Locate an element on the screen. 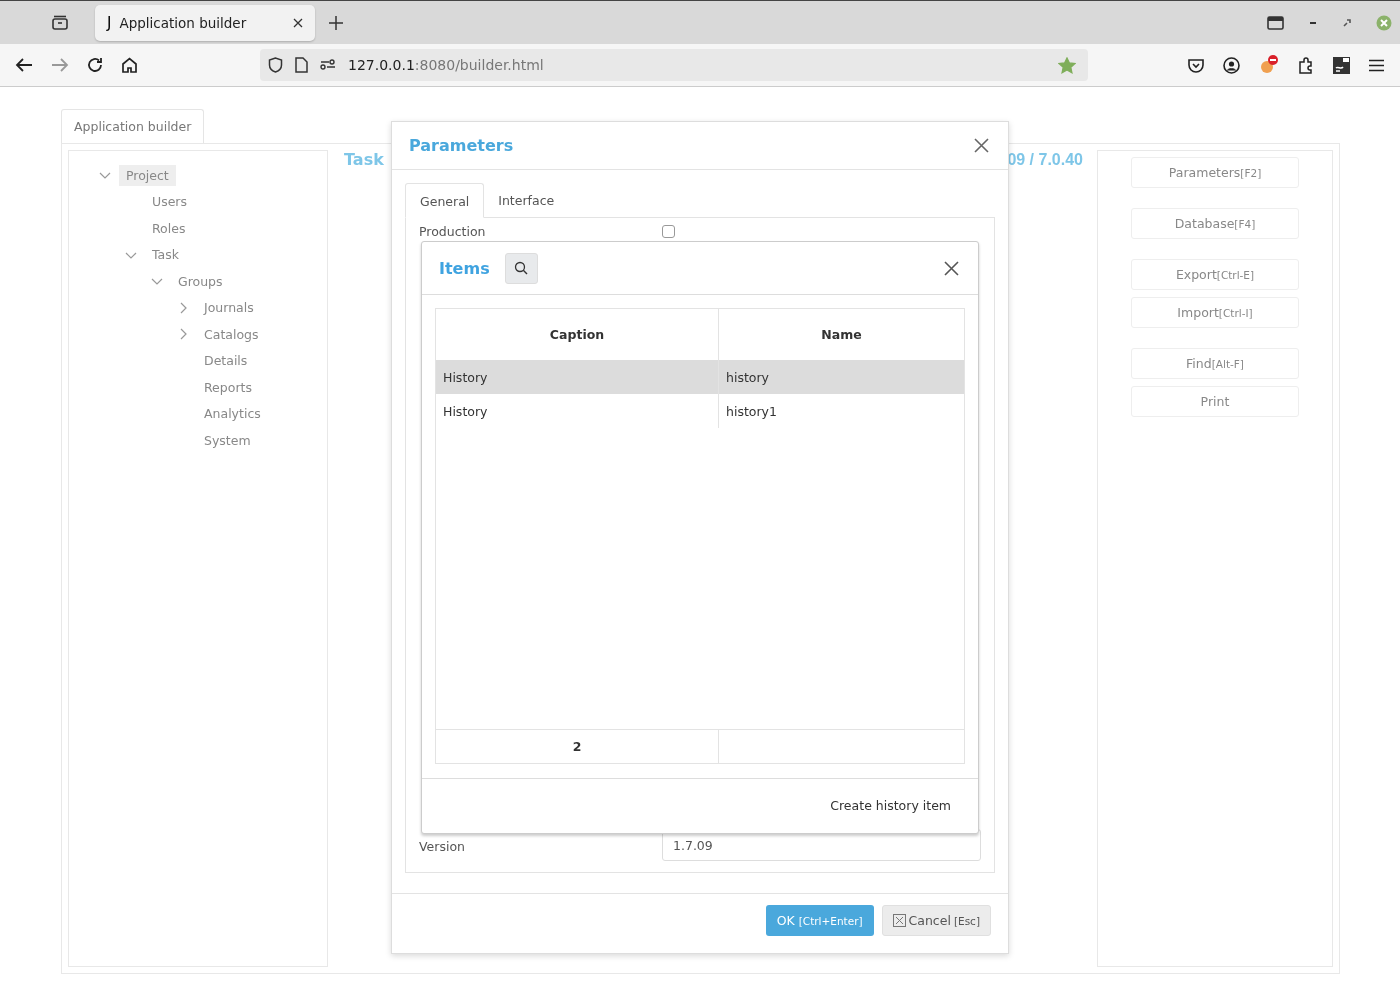  browser-tab: J Application builder is located at coordinates (205, 22).